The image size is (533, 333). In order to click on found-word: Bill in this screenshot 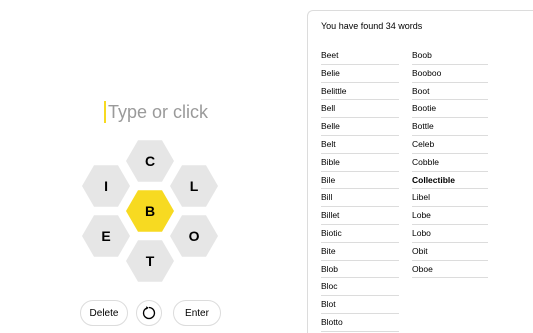, I will do `click(360, 198)`.